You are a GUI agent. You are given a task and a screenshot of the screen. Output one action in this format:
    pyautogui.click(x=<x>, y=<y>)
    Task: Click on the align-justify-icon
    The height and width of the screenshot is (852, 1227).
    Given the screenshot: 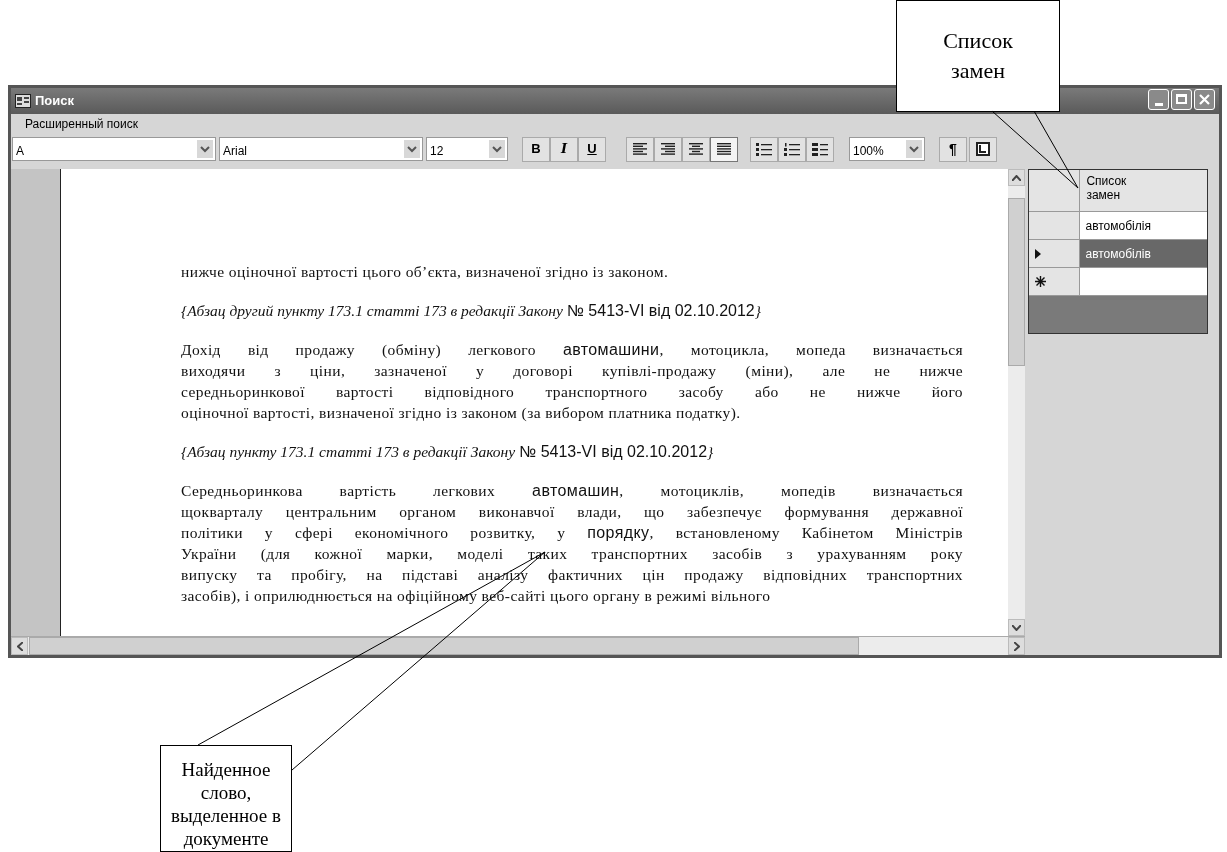 What is the action you would take?
    pyautogui.click(x=724, y=149)
    